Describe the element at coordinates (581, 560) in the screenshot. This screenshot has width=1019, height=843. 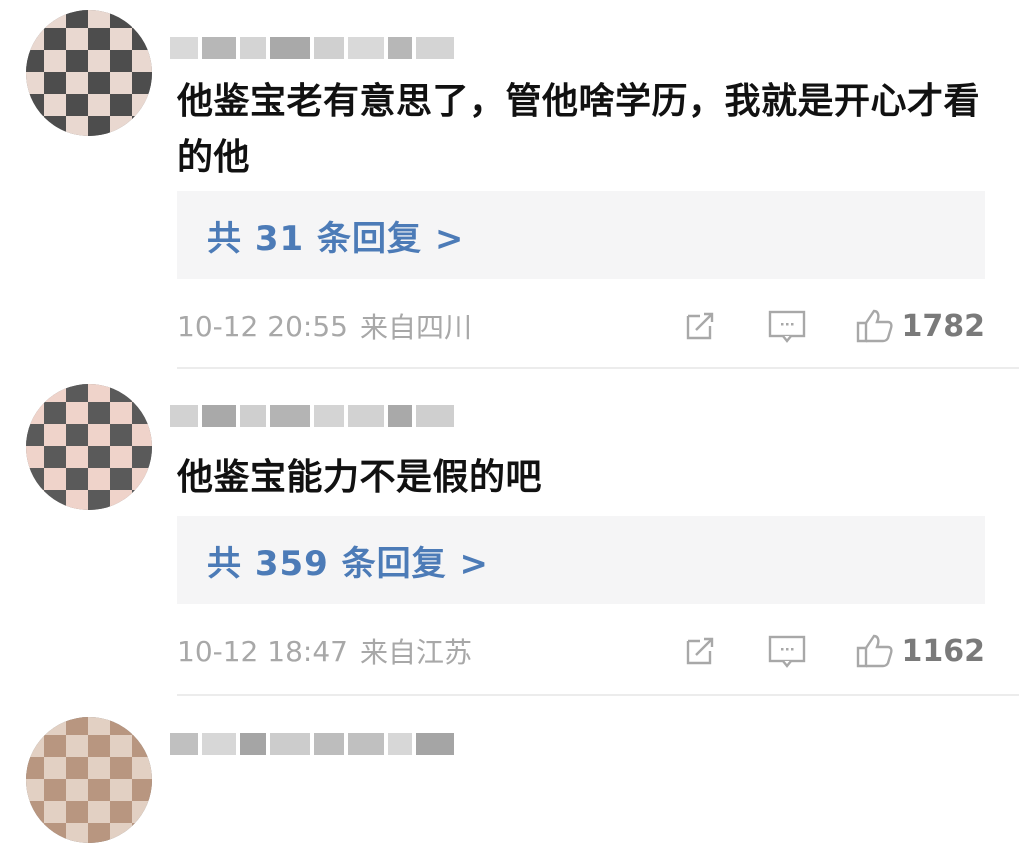
I see `reply-box: 共 359 条回复 >` at that location.